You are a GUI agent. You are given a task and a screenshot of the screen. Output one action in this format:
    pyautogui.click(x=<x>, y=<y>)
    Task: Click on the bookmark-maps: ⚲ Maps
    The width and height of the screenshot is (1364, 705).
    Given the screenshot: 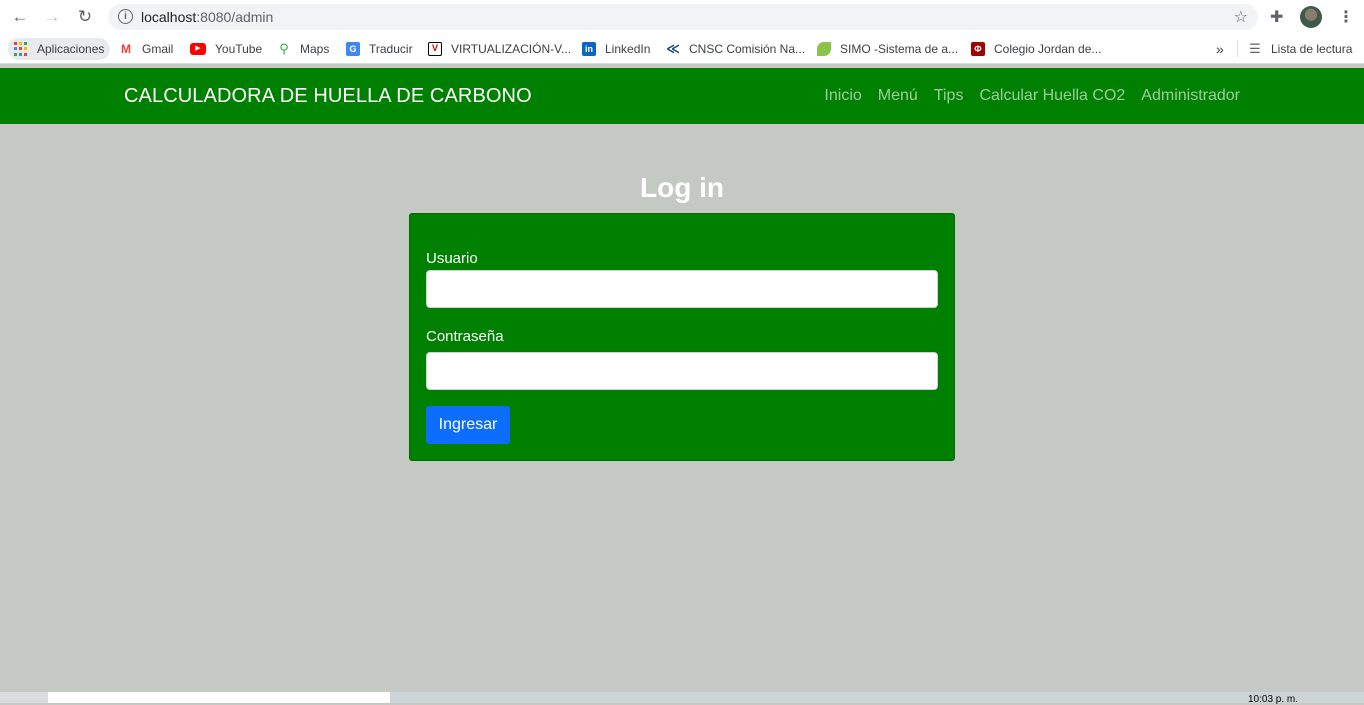 What is the action you would take?
    pyautogui.click(x=303, y=49)
    